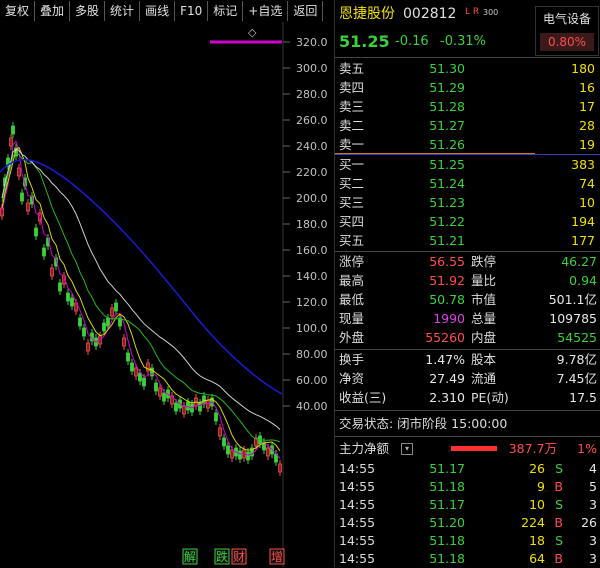 Image resolution: width=600 pixels, height=568 pixels. What do you see at coordinates (484, 378) in the screenshot?
I see `stat-label: 流通` at bounding box center [484, 378].